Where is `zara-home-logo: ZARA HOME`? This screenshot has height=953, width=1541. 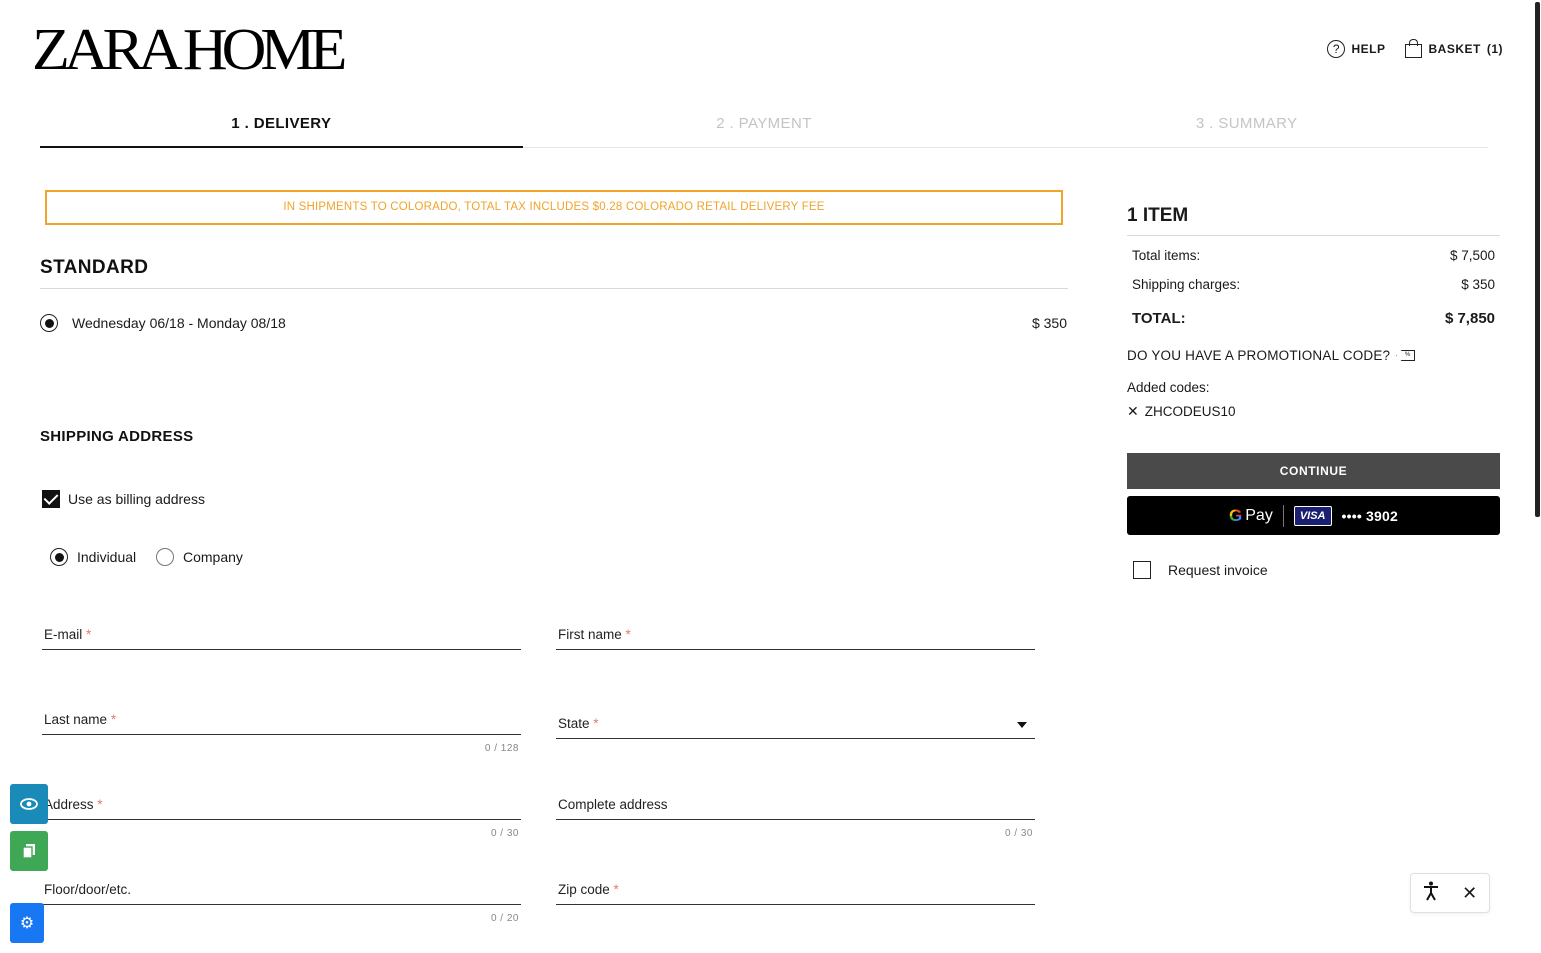
zara-home-logo: ZARA HOME is located at coordinates (189, 50).